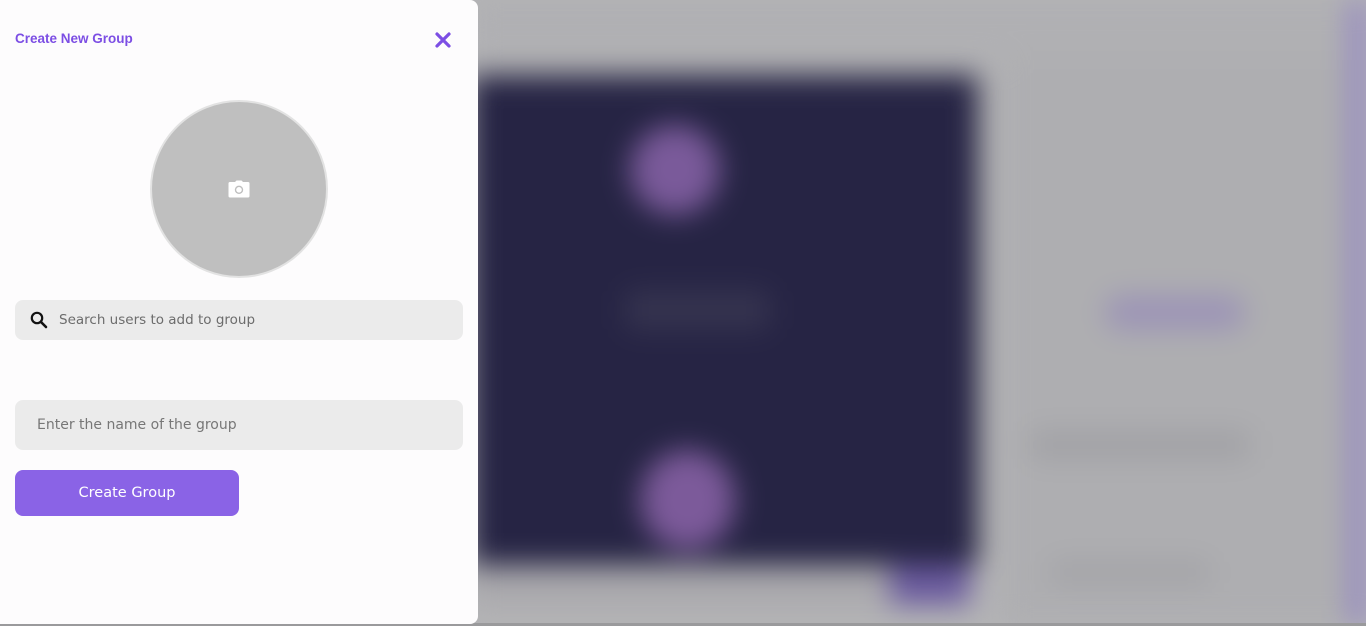 The width and height of the screenshot is (1366, 626). I want to click on group-avatar-upload, so click(239, 189).